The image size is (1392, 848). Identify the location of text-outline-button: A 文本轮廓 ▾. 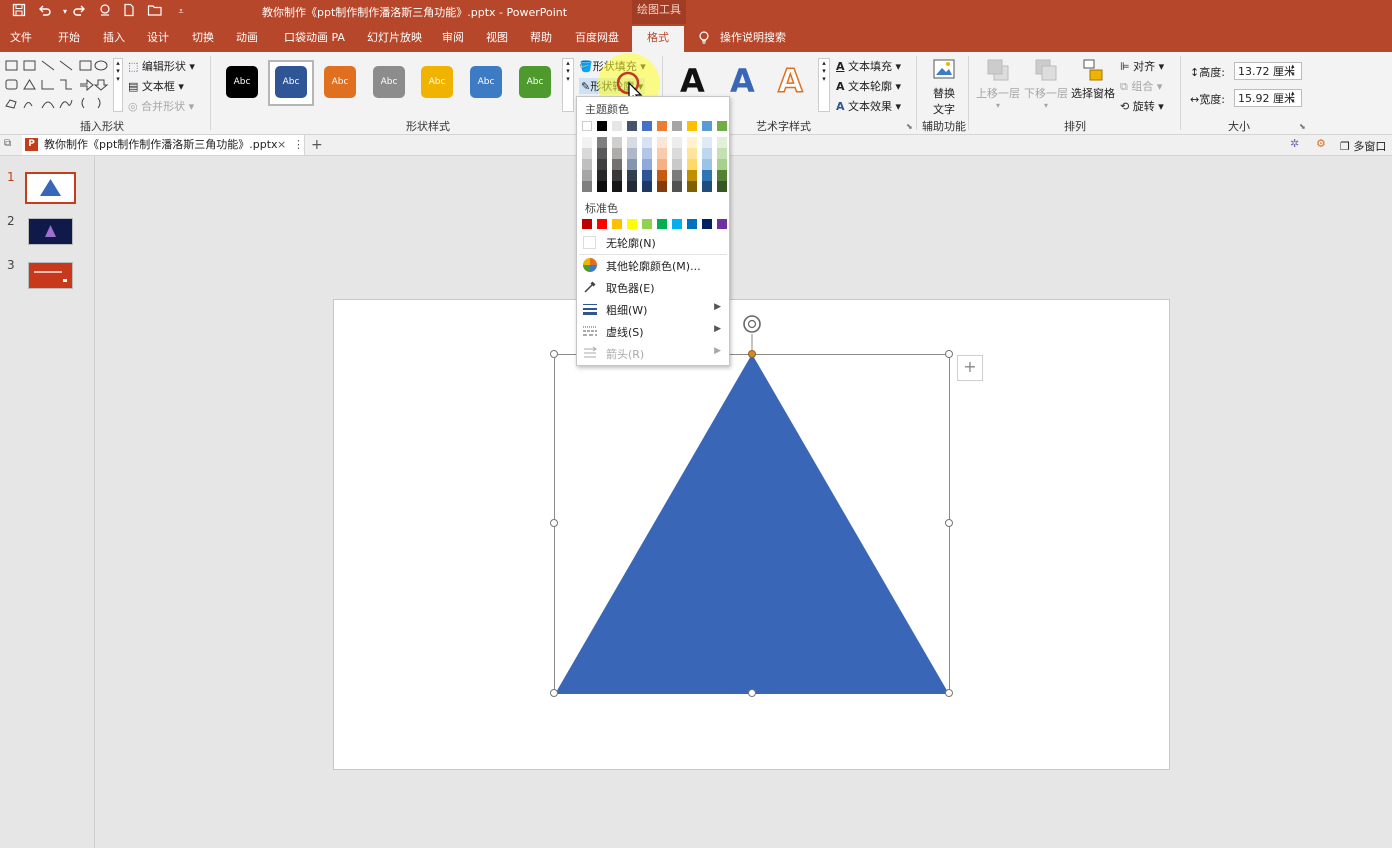
(868, 86).